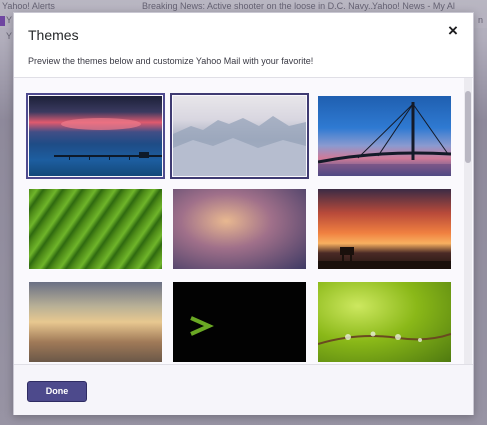  What do you see at coordinates (53, 35) in the screenshot?
I see `dialog-title: Themes` at bounding box center [53, 35].